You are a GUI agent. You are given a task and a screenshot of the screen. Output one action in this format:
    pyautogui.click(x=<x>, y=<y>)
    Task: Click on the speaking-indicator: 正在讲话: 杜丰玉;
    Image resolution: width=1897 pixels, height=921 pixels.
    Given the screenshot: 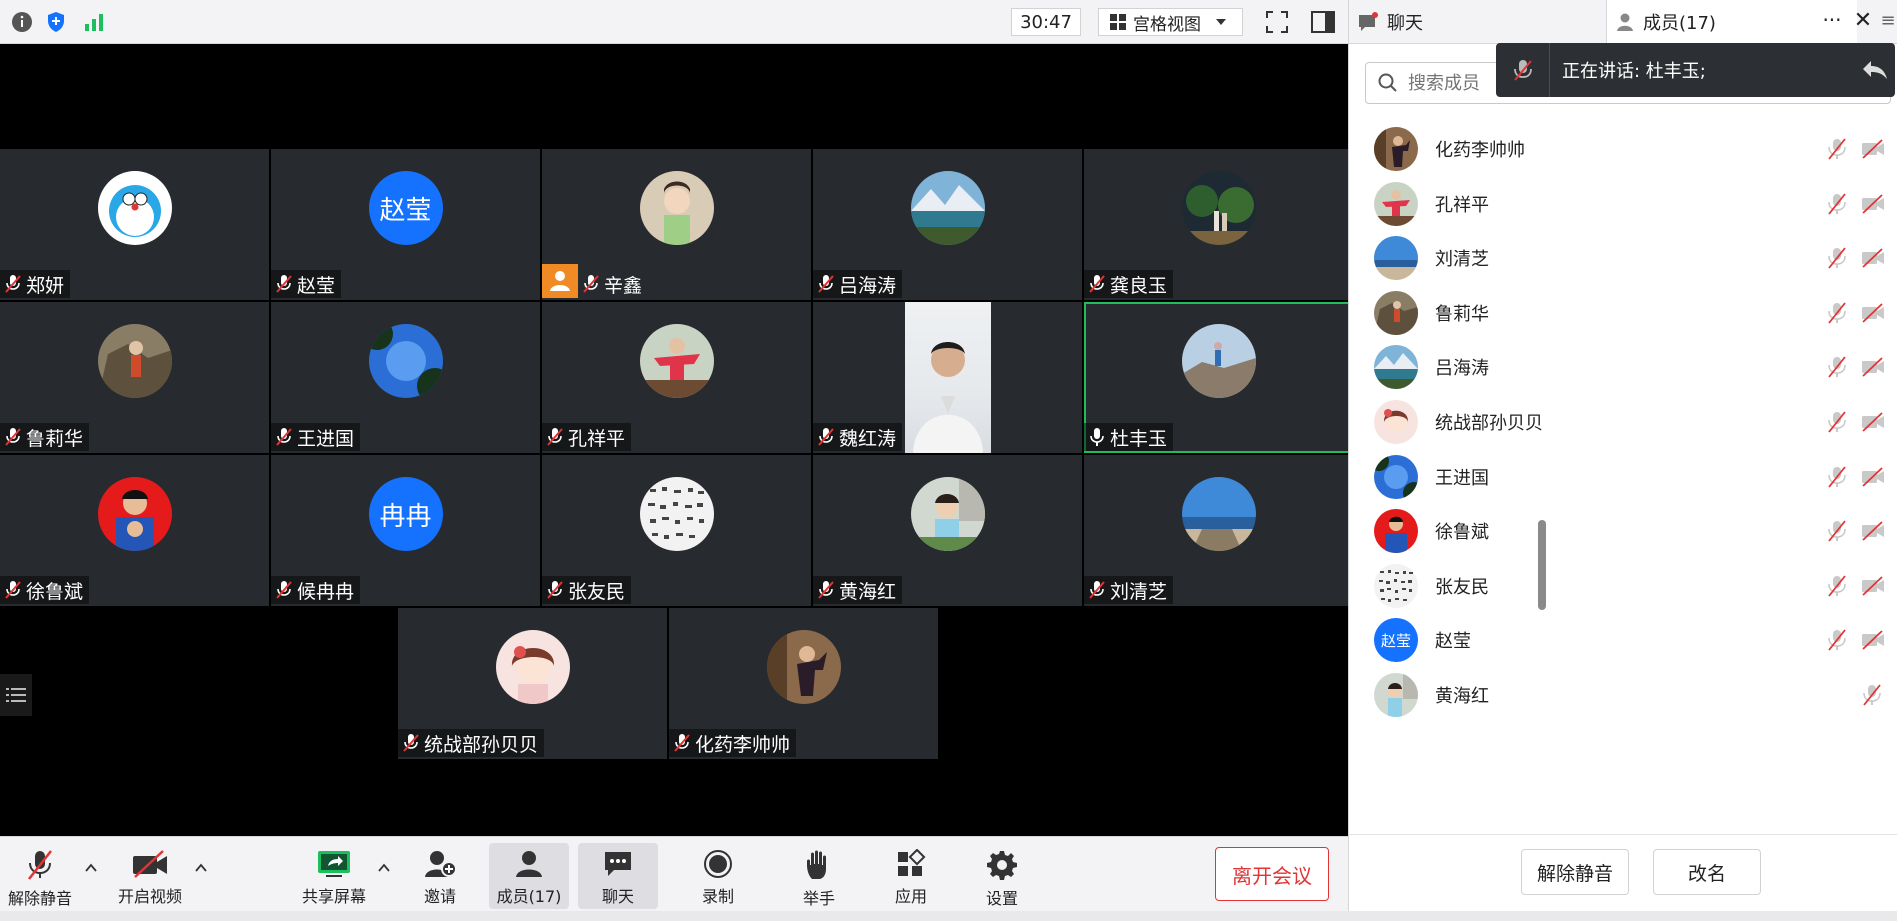 What is the action you would take?
    pyautogui.click(x=1695, y=70)
    